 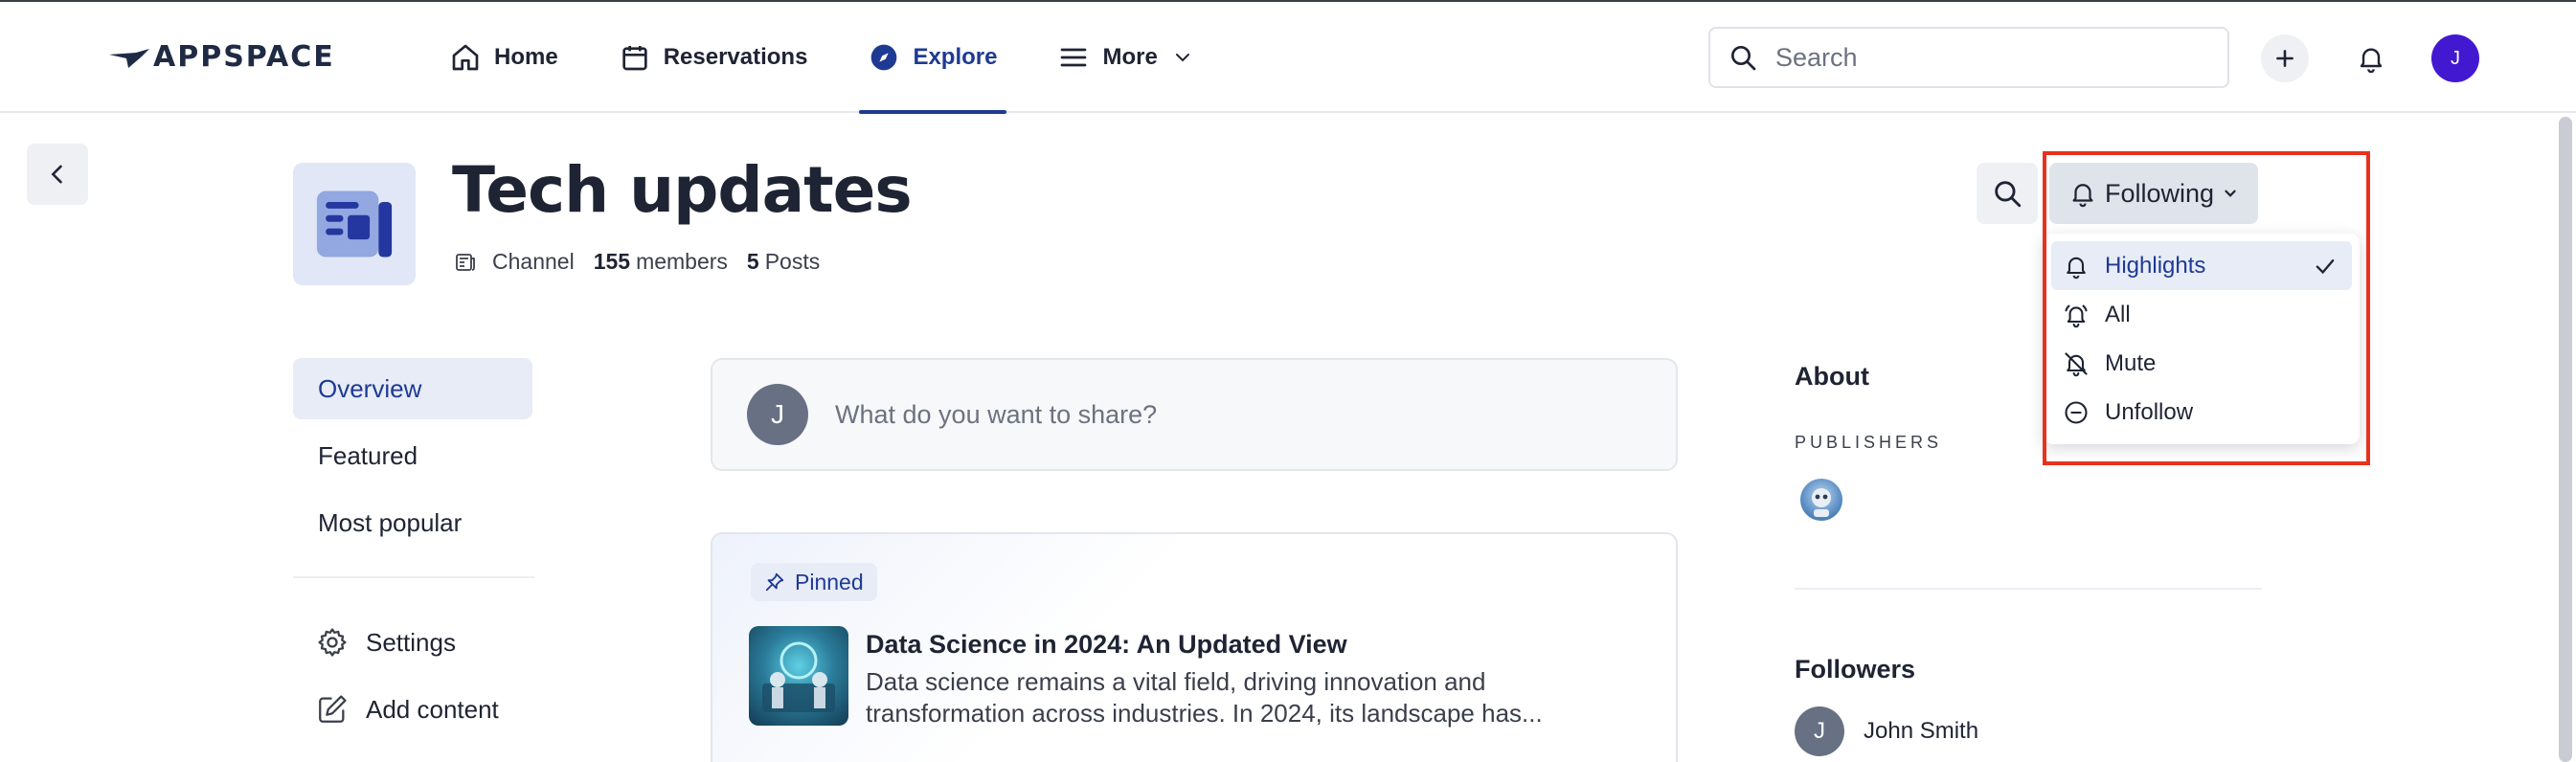 I want to click on channel-type-icon, so click(x=465, y=262).